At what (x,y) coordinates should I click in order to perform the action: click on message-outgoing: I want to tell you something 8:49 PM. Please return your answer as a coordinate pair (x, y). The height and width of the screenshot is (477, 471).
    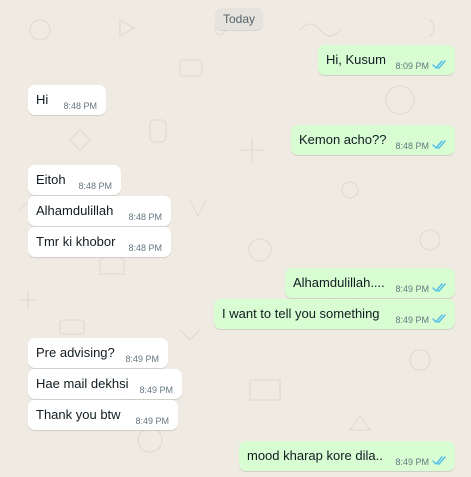
    Looking at the image, I should click on (334, 314).